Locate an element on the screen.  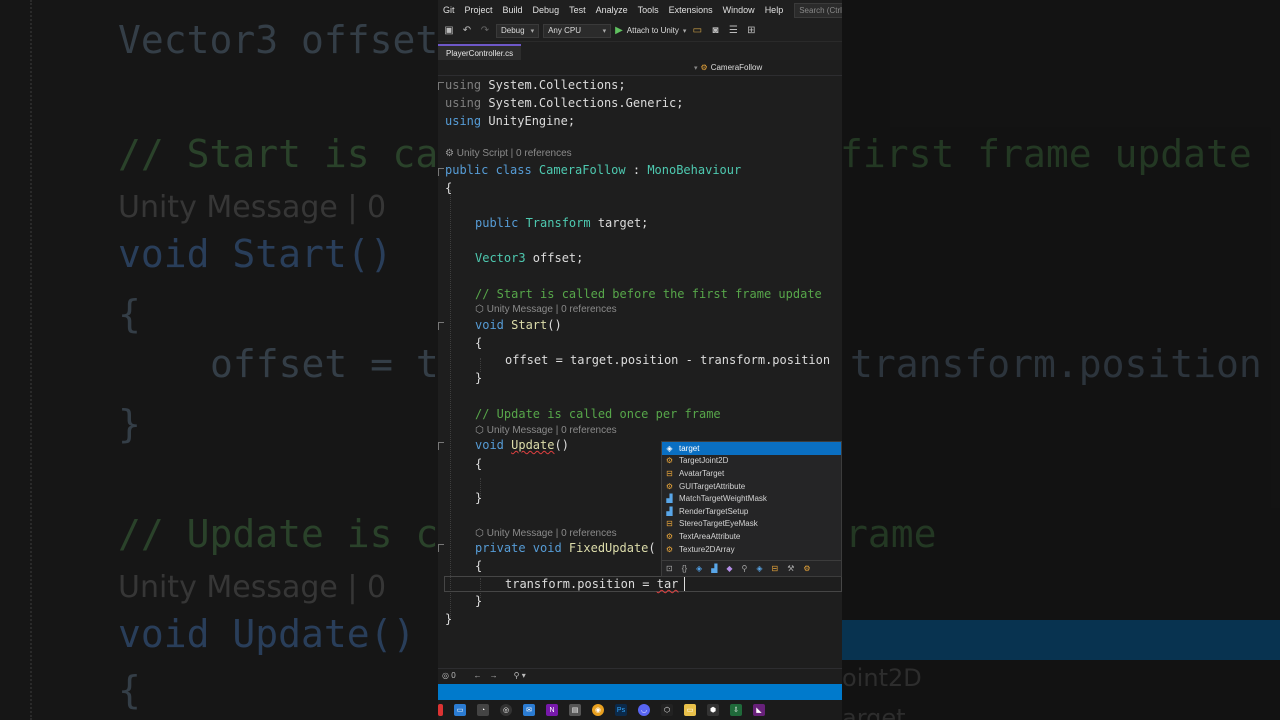
menu-git: Git is located at coordinates (449, 10).